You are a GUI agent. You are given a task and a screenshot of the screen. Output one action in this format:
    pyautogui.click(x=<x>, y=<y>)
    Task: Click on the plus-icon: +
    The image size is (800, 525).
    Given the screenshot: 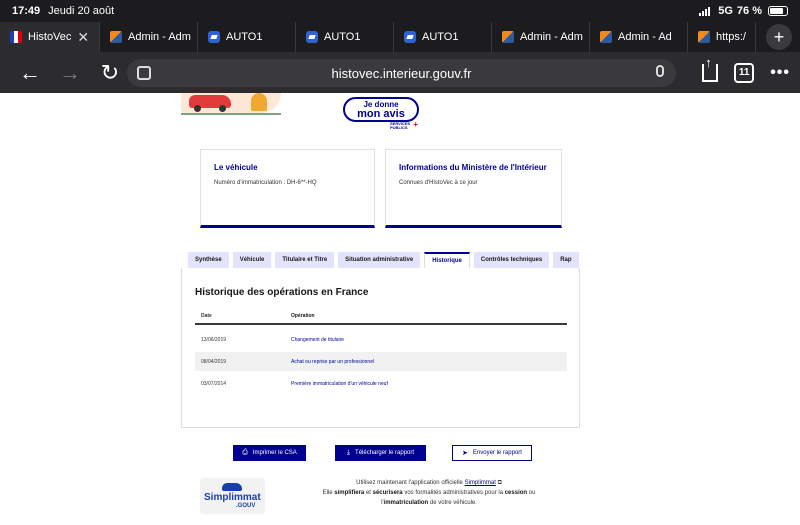 What is the action you would take?
    pyautogui.click(x=415, y=124)
    